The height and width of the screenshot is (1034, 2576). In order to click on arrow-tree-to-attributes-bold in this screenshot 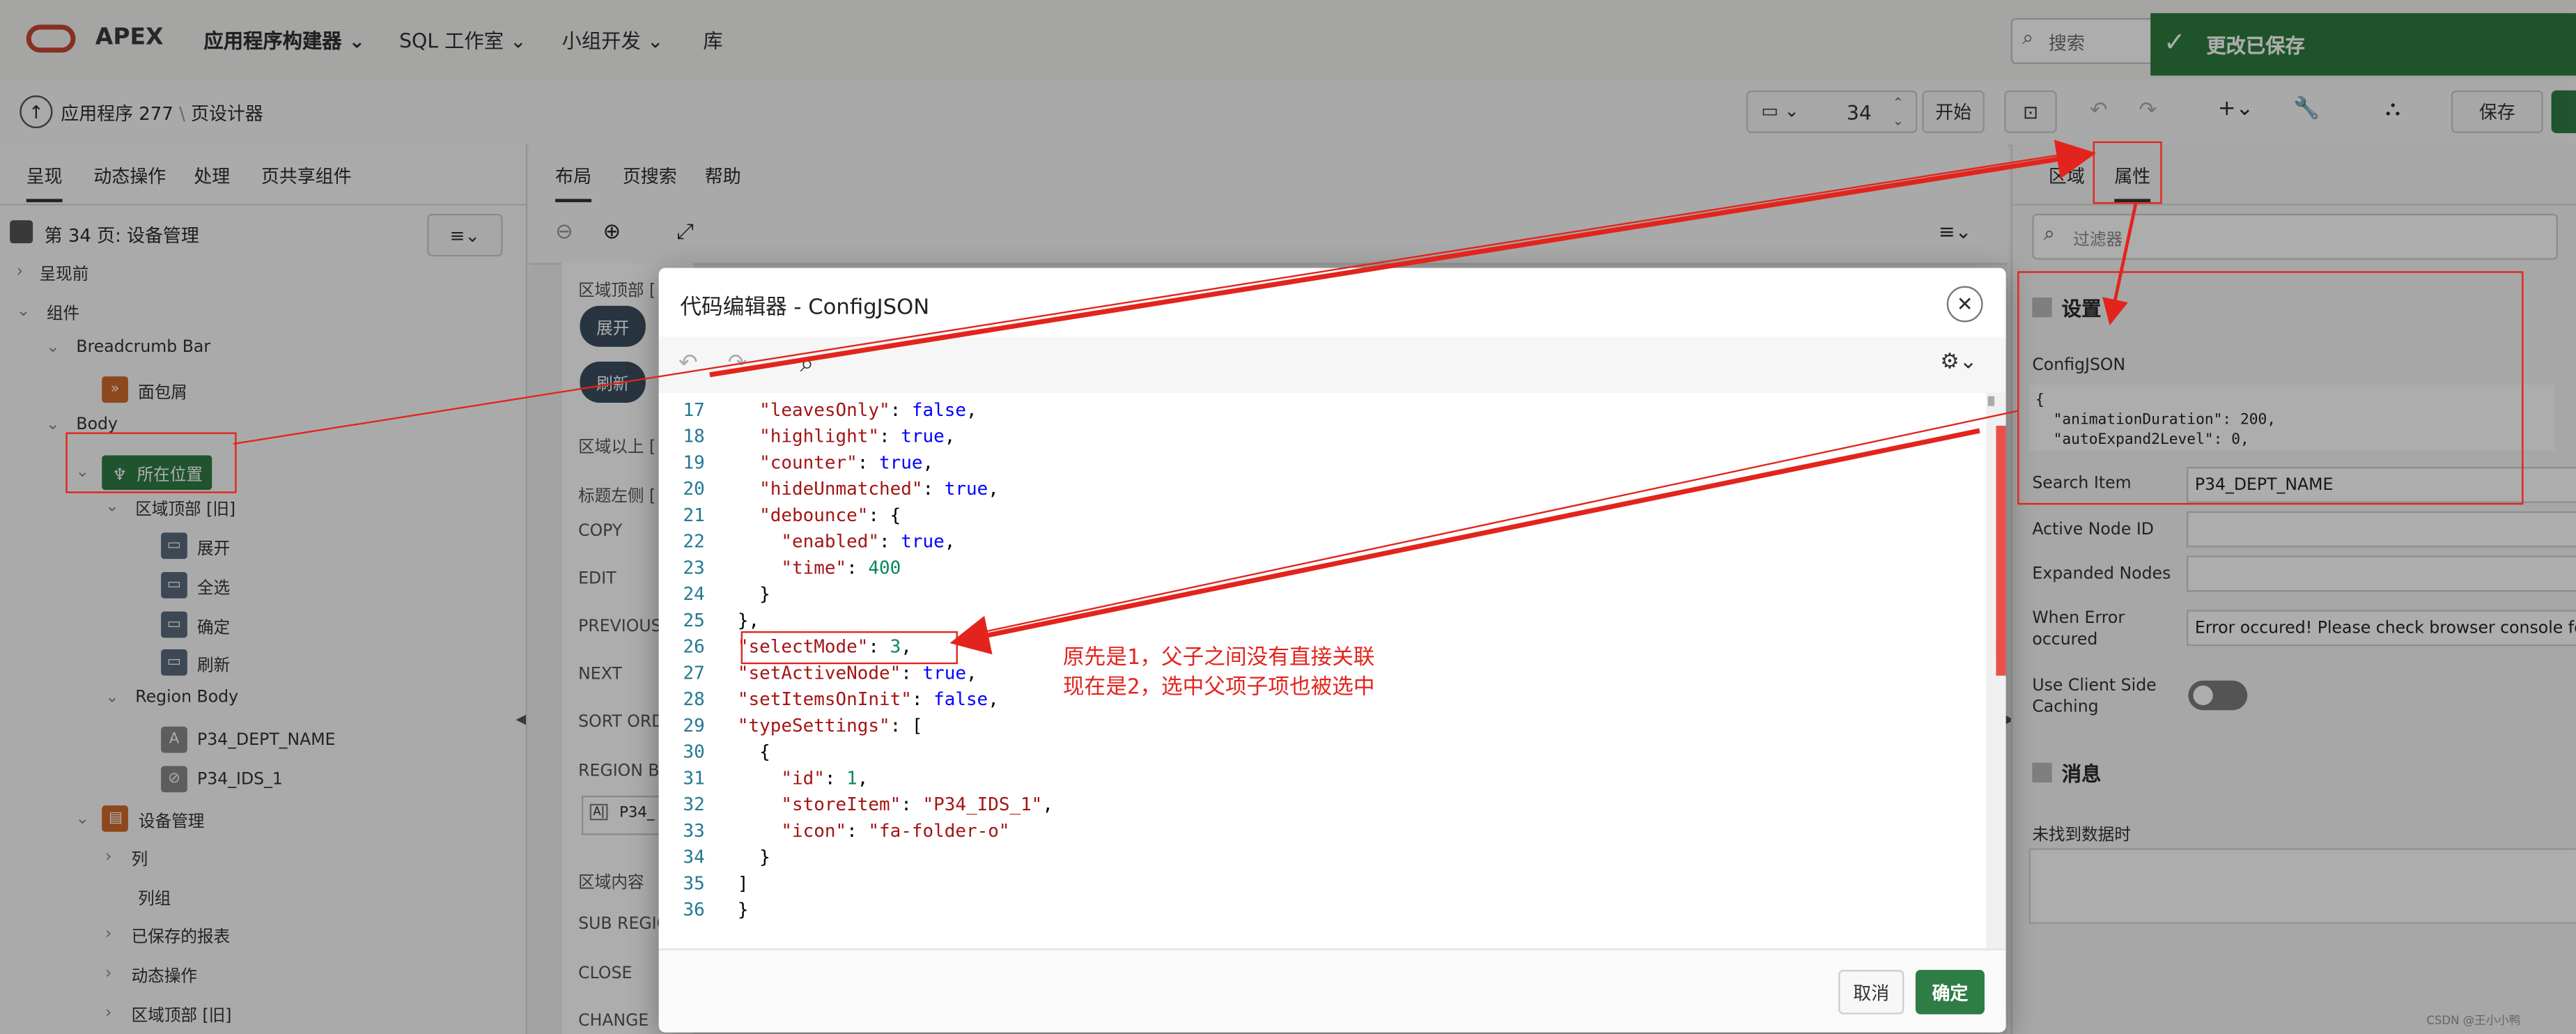, I will do `click(1403, 258)`.